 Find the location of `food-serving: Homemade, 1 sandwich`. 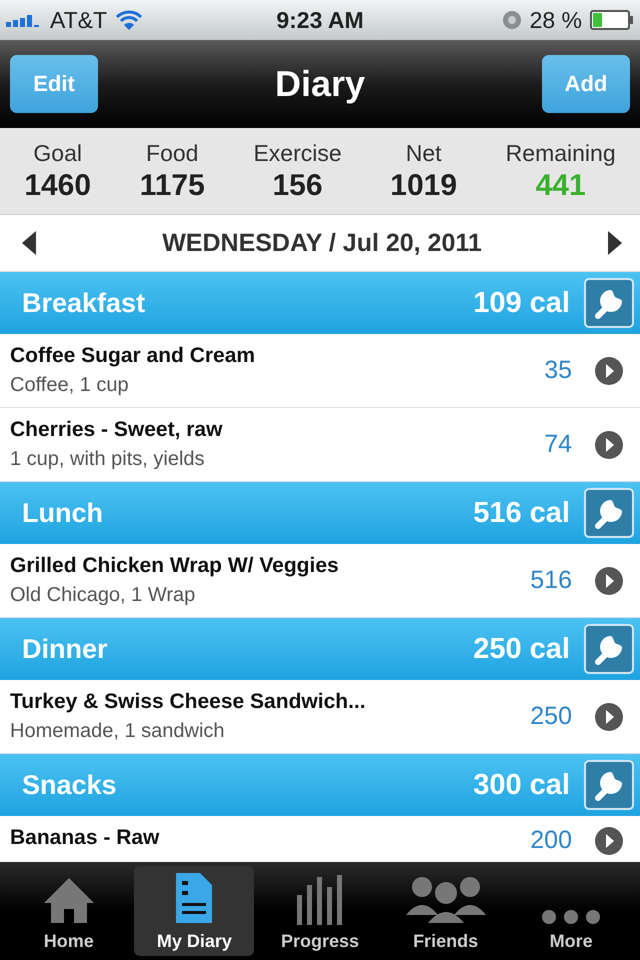

food-serving: Homemade, 1 sandwich is located at coordinates (118, 731).